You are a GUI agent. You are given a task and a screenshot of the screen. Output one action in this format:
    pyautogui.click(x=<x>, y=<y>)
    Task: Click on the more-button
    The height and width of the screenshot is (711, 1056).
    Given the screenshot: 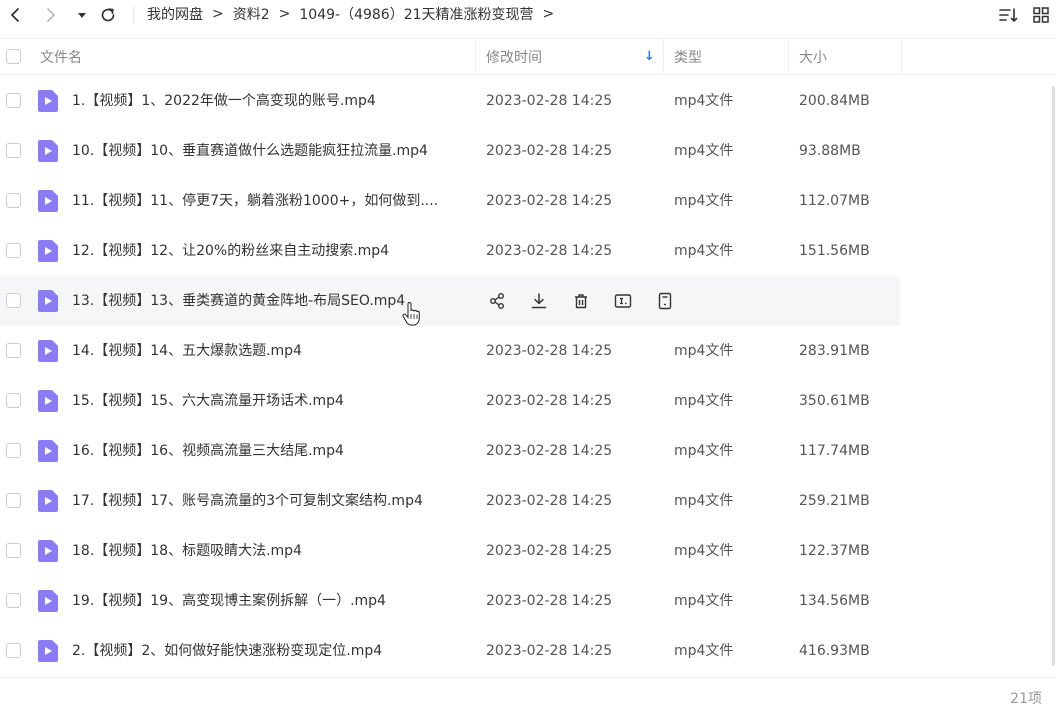 What is the action you would take?
    pyautogui.click(x=665, y=301)
    